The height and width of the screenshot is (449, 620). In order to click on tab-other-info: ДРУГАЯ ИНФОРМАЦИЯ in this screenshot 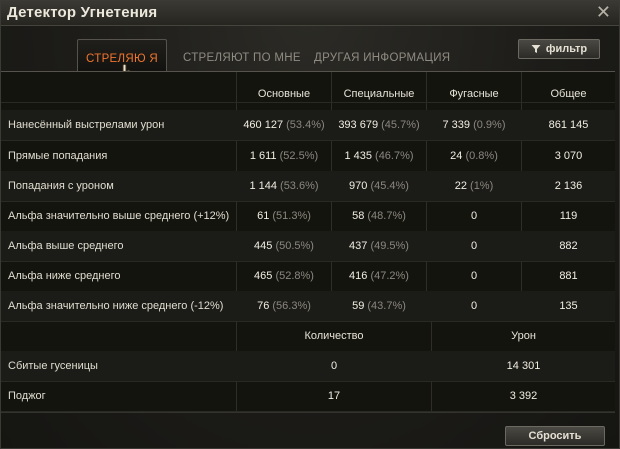, I will do `click(382, 55)`.